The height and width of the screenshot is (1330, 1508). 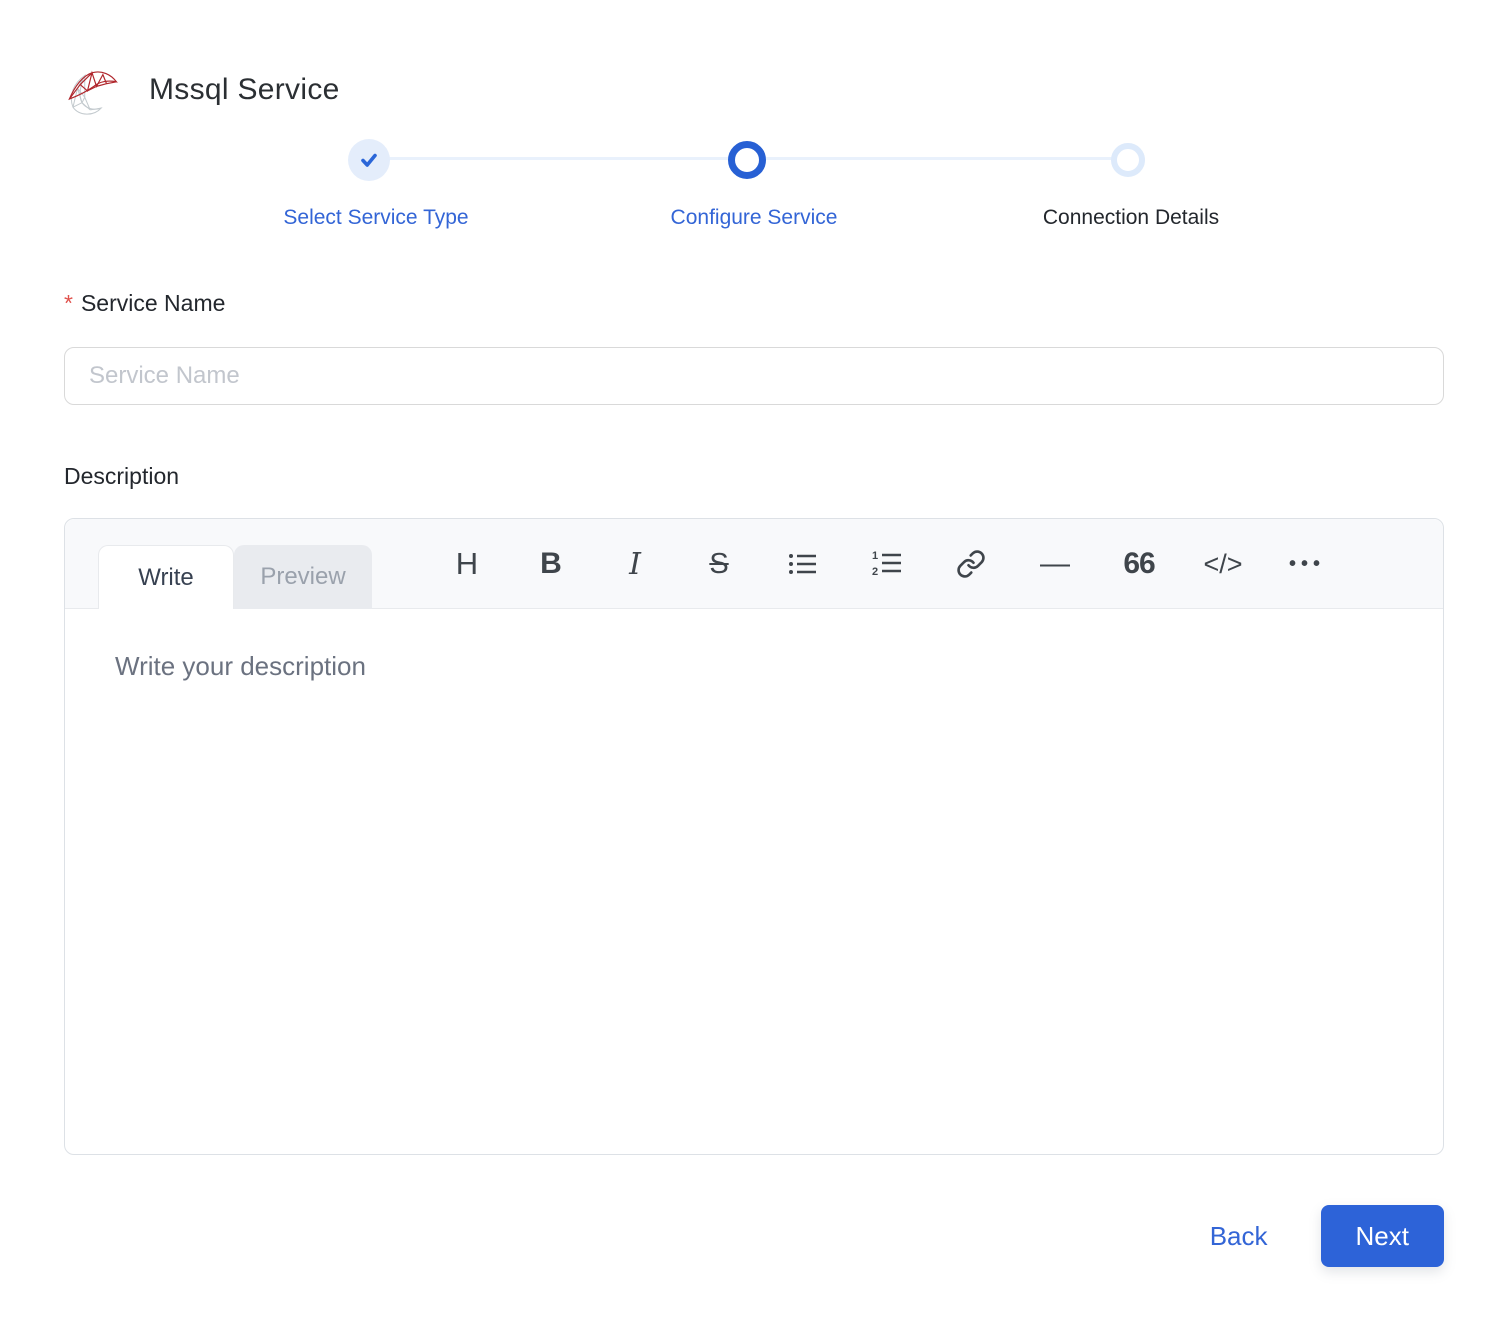 What do you see at coordinates (303, 577) in the screenshot?
I see `tab-preview: Preview` at bounding box center [303, 577].